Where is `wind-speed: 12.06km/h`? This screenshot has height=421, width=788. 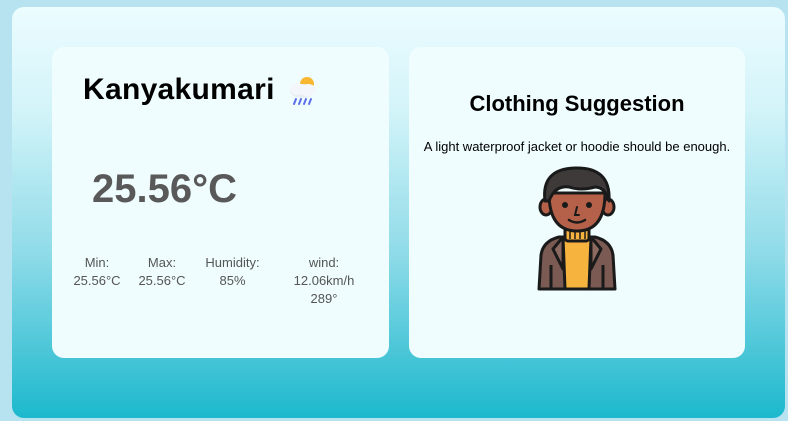 wind-speed: 12.06km/h is located at coordinates (324, 280).